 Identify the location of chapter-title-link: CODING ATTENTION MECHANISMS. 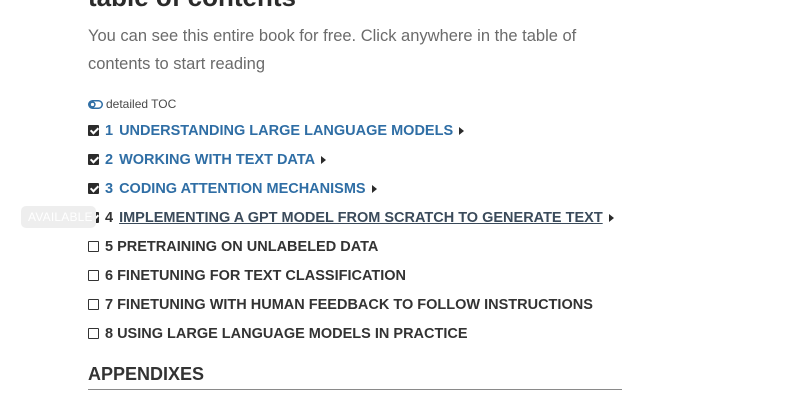
(242, 189).